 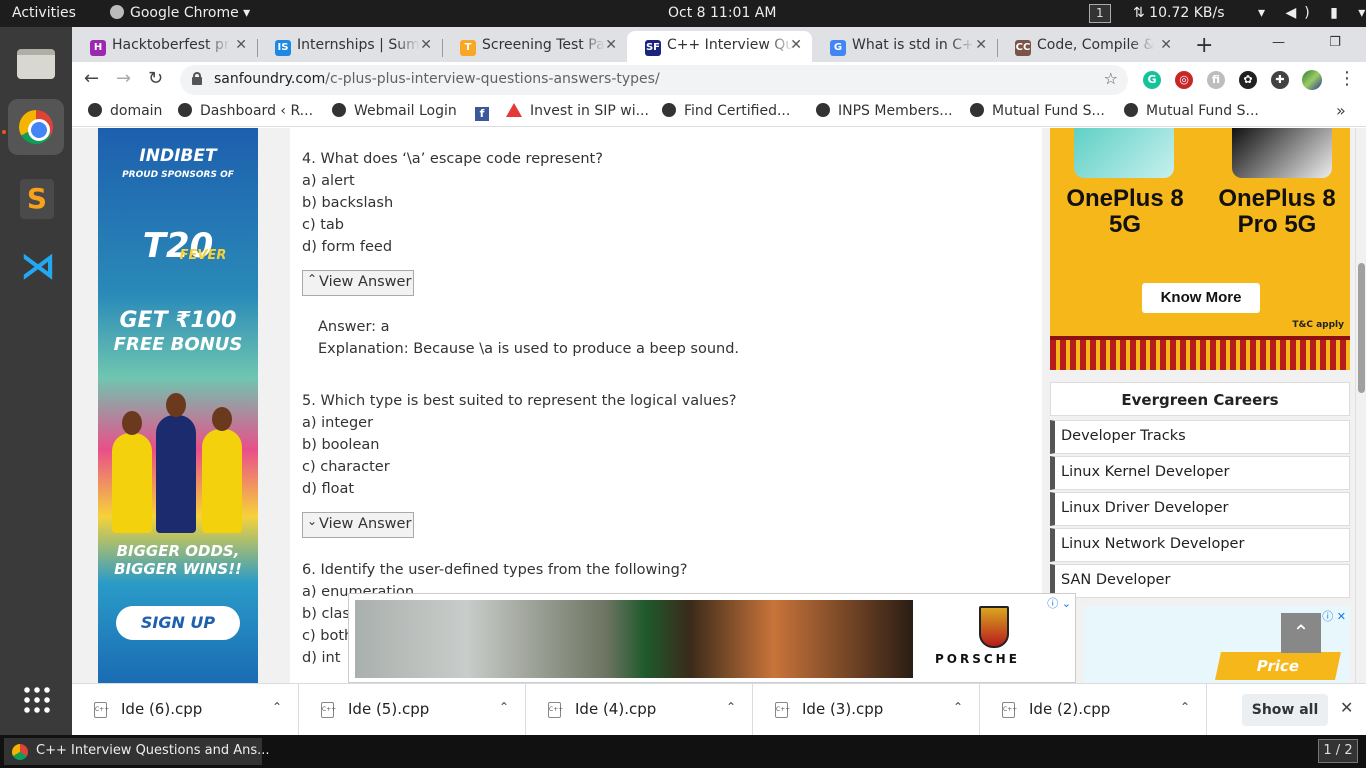 What do you see at coordinates (365, 282) in the screenshot?
I see `view-answer-label: View Answer` at bounding box center [365, 282].